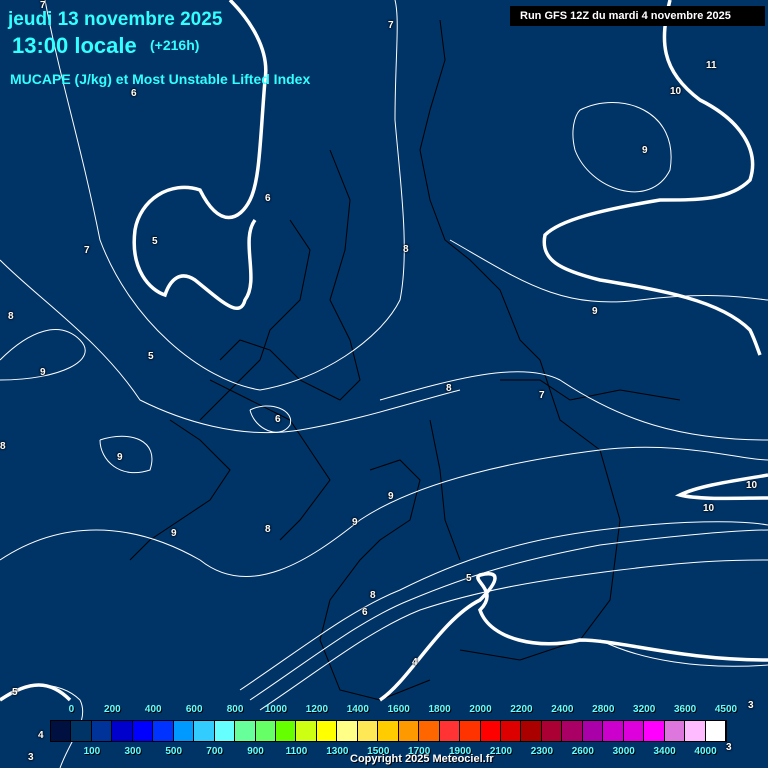 The height and width of the screenshot is (768, 768). What do you see at coordinates (480, 709) in the screenshot?
I see `colorbar-top-label: 2000` at bounding box center [480, 709].